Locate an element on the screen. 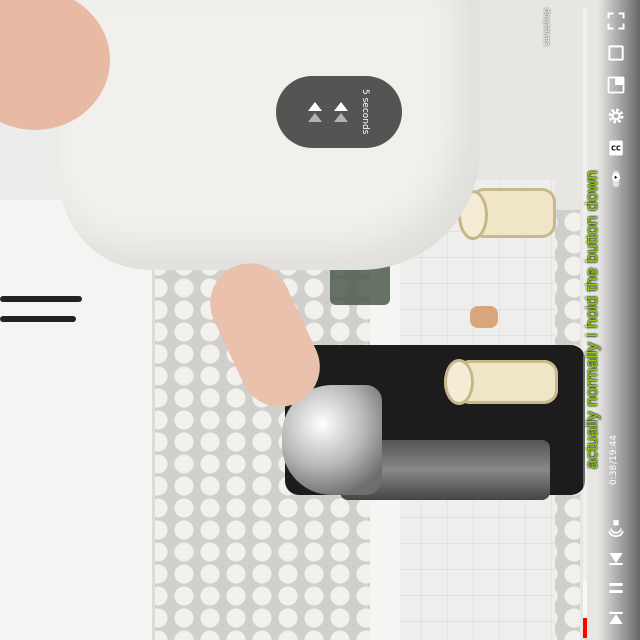 This screenshot has width=640, height=640. previous-button is located at coordinates (616, 619).